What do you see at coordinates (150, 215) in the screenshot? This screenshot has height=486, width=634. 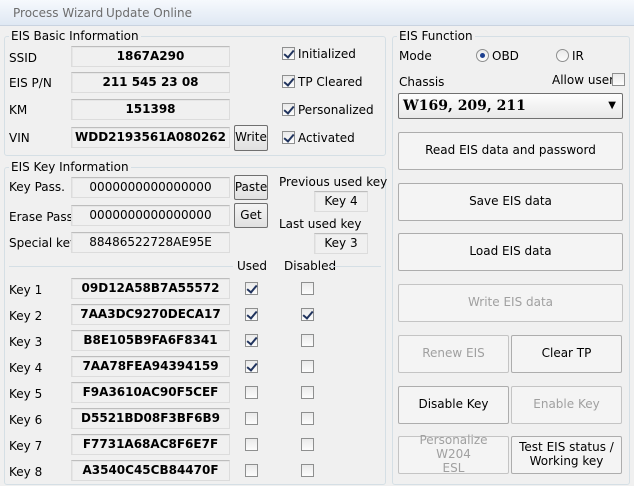 I see `erase-pass-field: 0000000000000000` at bounding box center [150, 215].